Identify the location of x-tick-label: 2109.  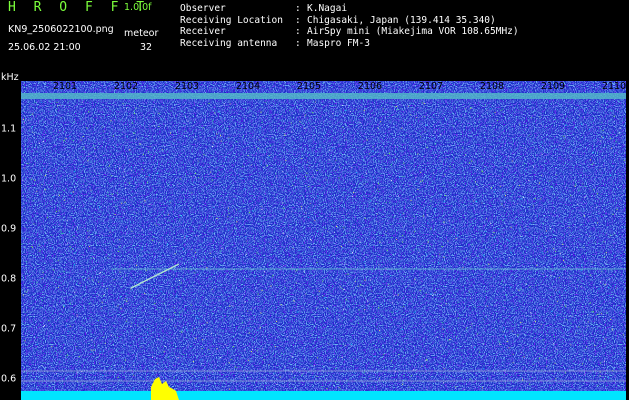
(553, 86).